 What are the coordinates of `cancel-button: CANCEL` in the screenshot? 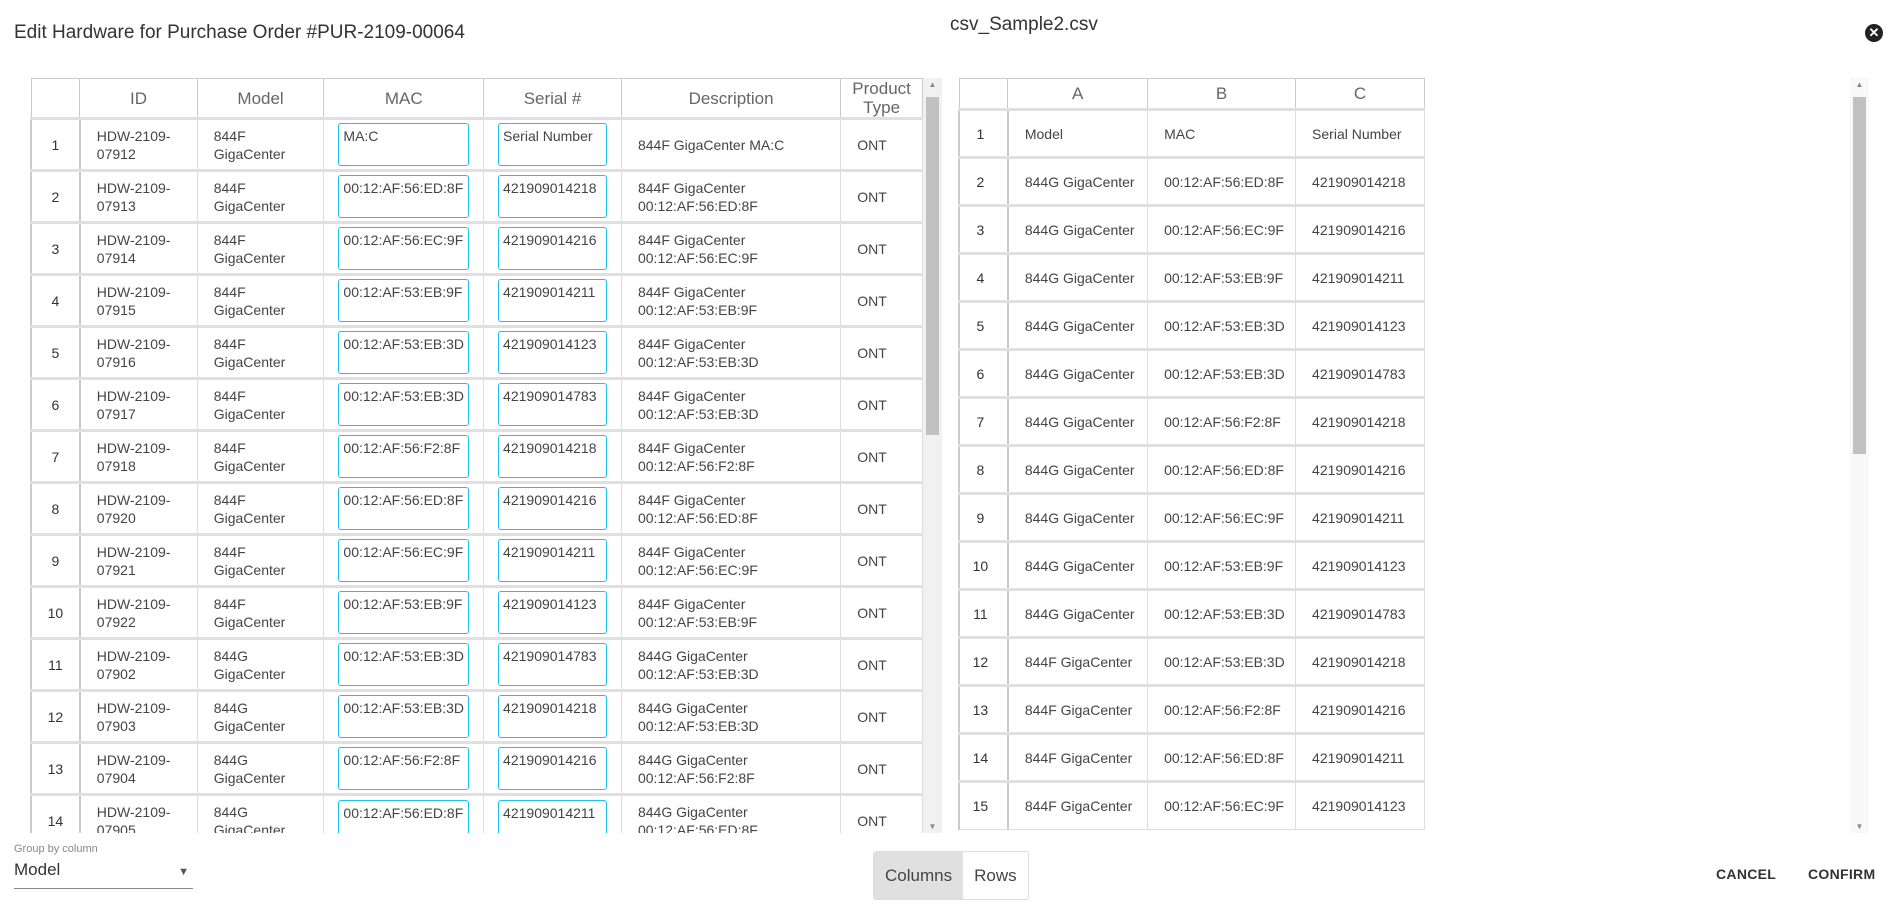 It's located at (1746, 874).